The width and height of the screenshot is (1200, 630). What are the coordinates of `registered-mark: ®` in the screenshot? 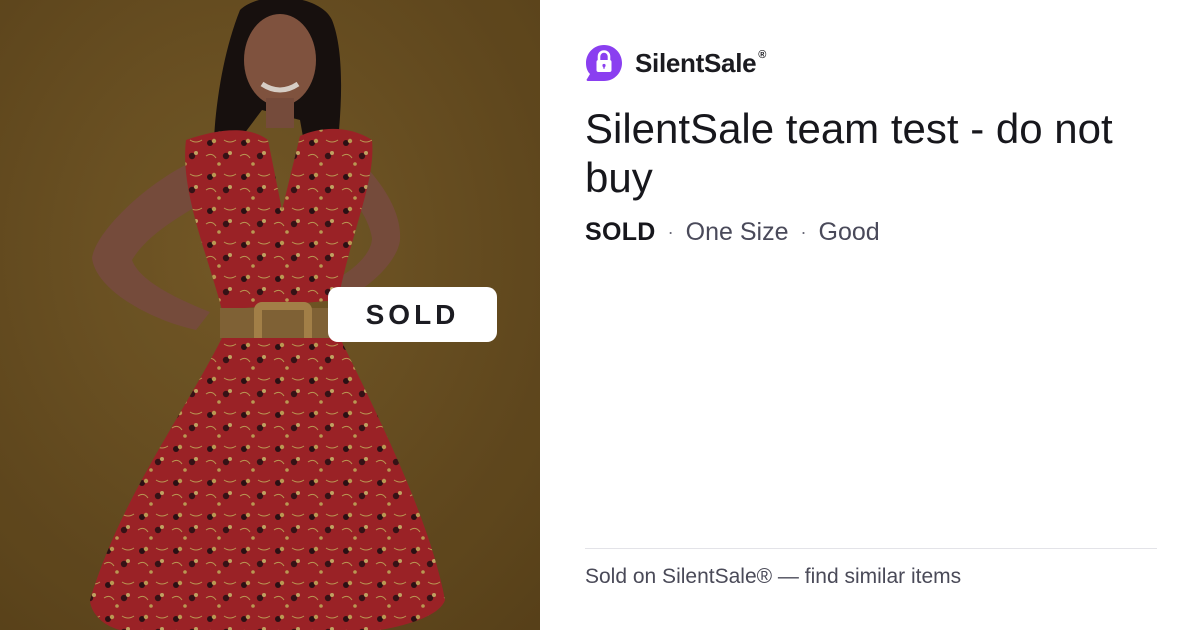 It's located at (762, 55).